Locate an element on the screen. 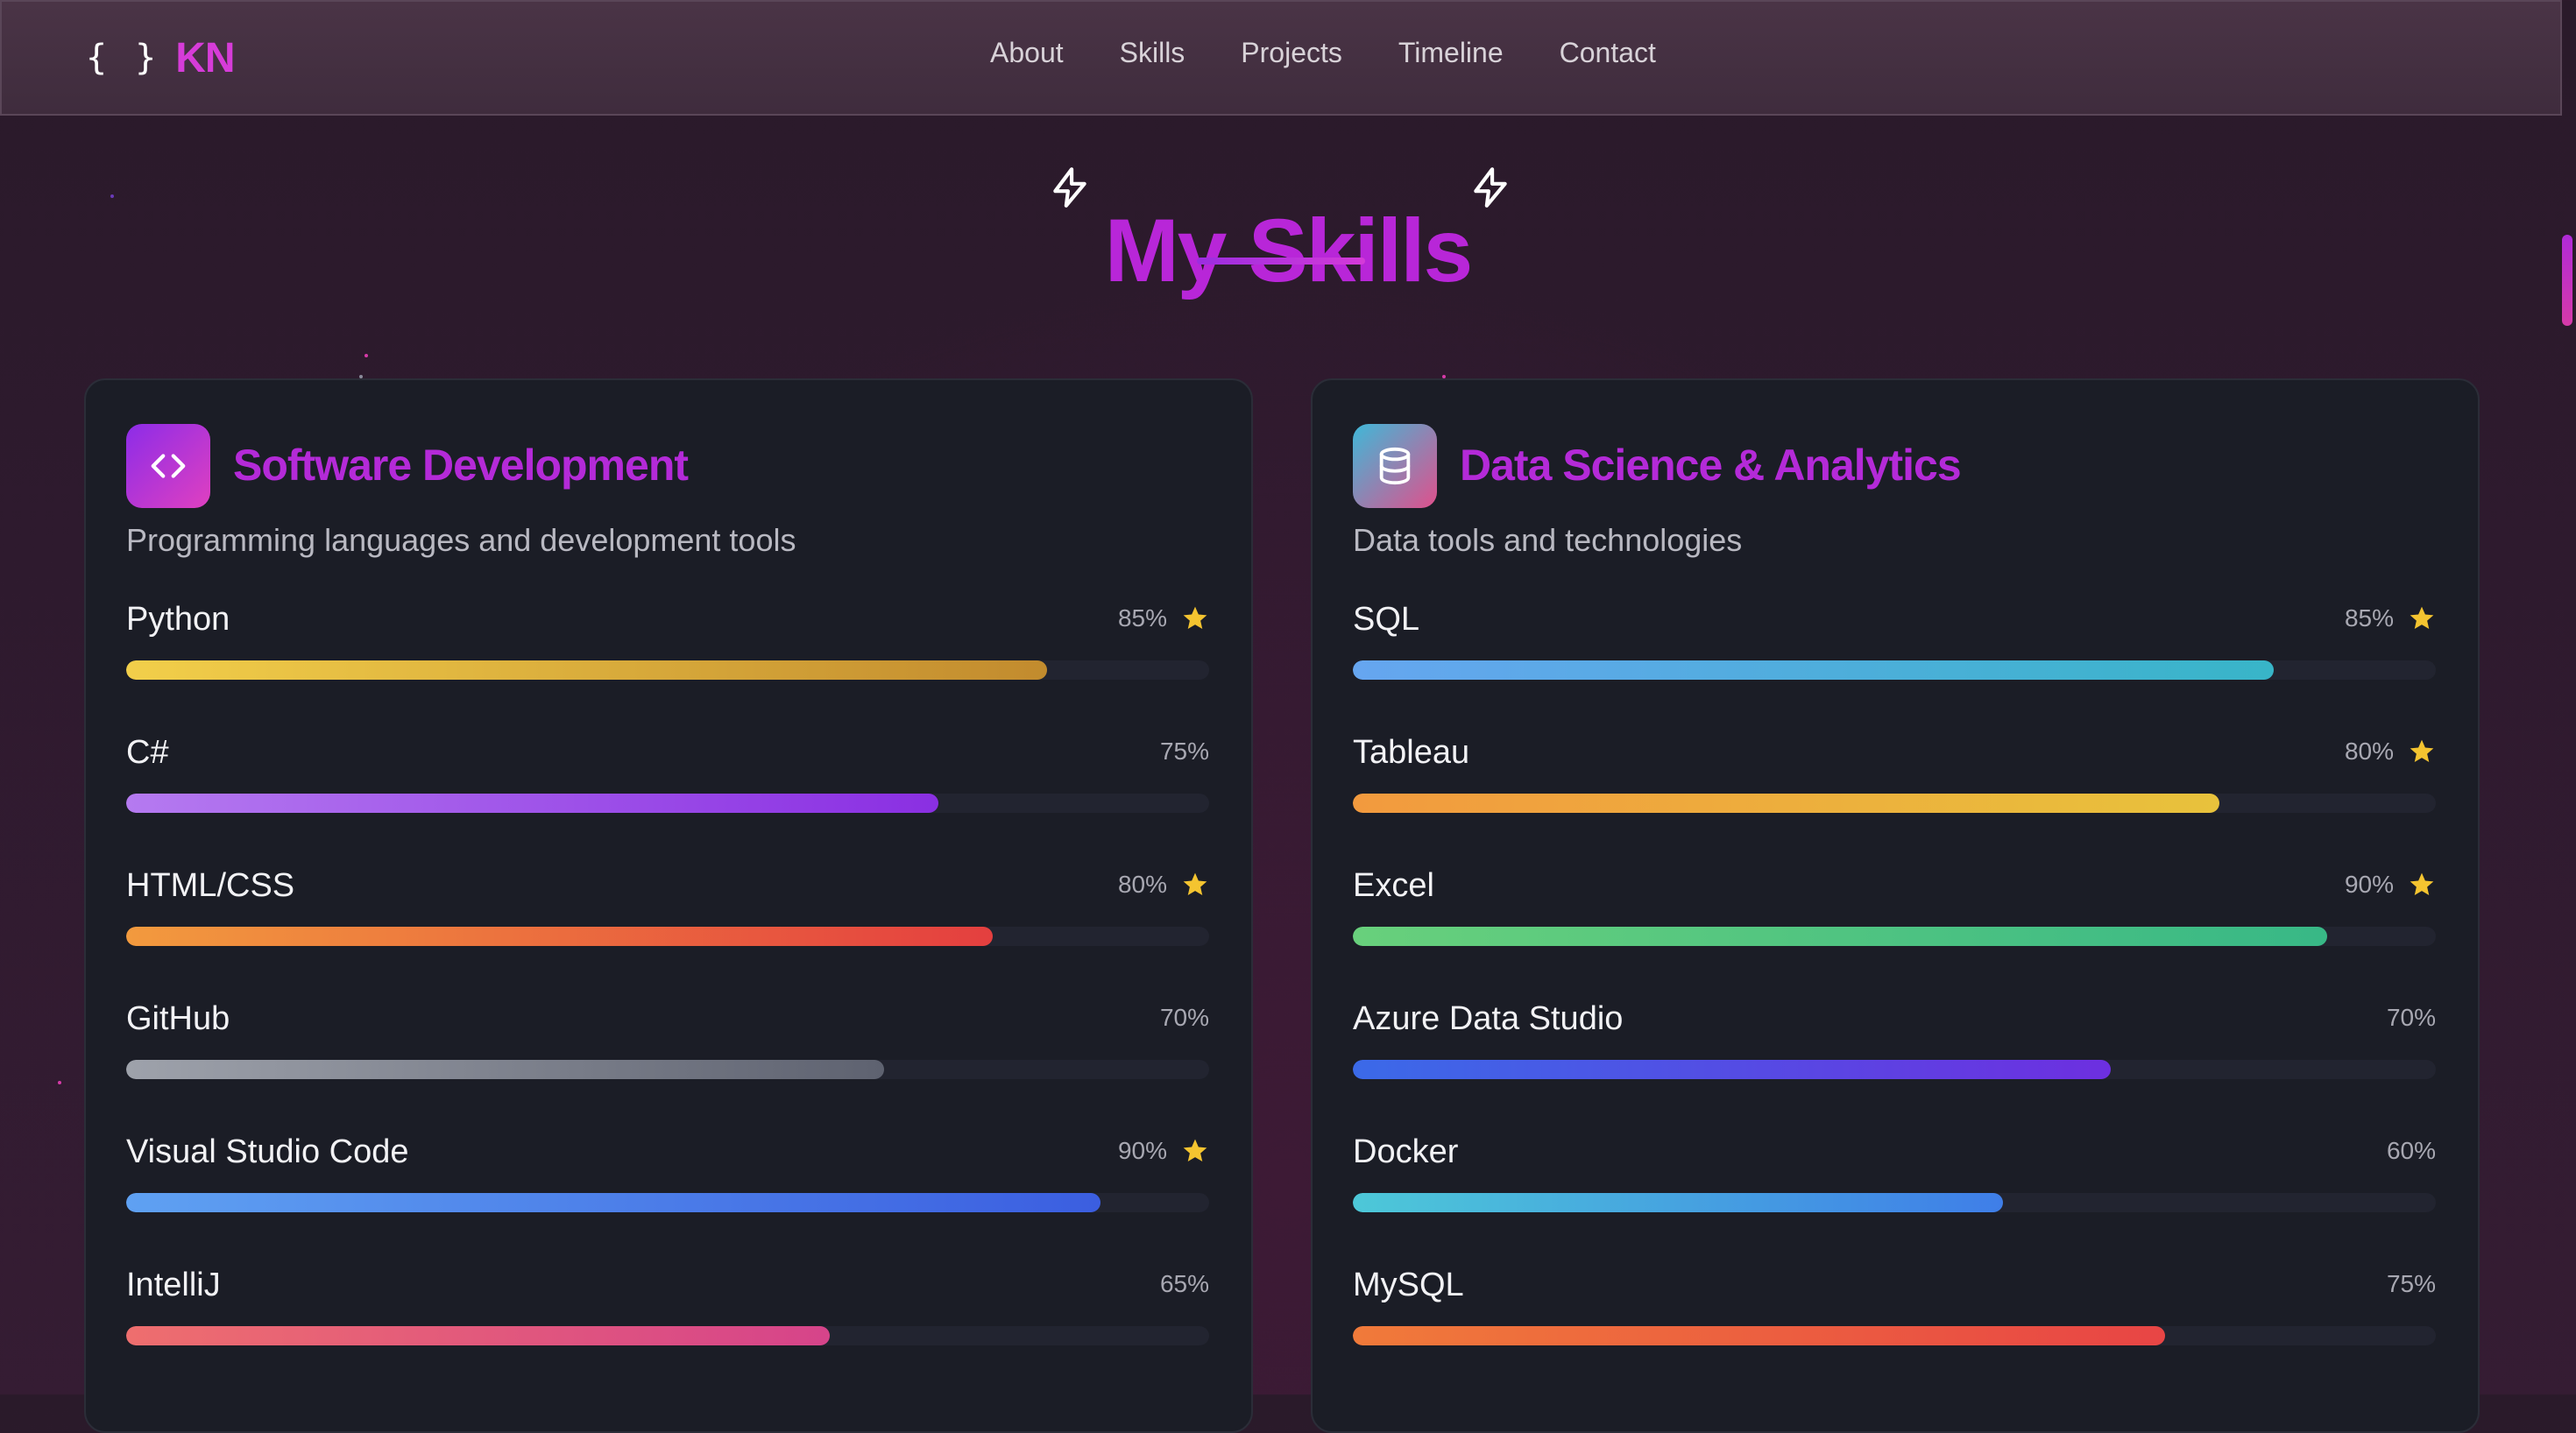 This screenshot has width=2576, height=1433. skill-name: Python is located at coordinates (178, 619).